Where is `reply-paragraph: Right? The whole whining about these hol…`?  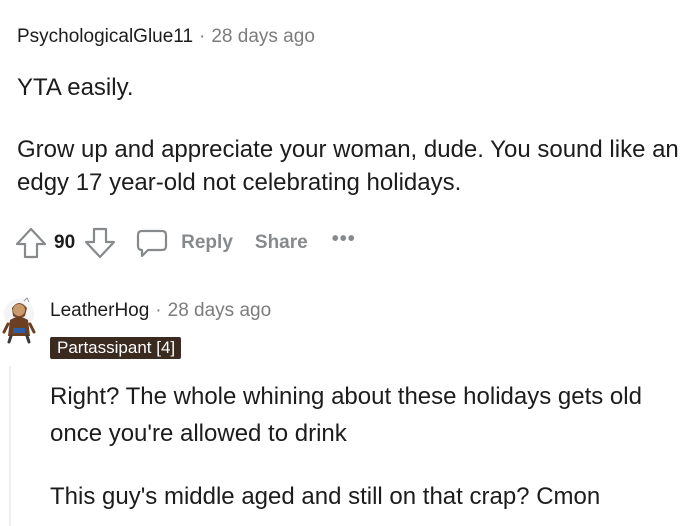 reply-paragraph: Right? The whole whining about these hol… is located at coordinates (346, 415).